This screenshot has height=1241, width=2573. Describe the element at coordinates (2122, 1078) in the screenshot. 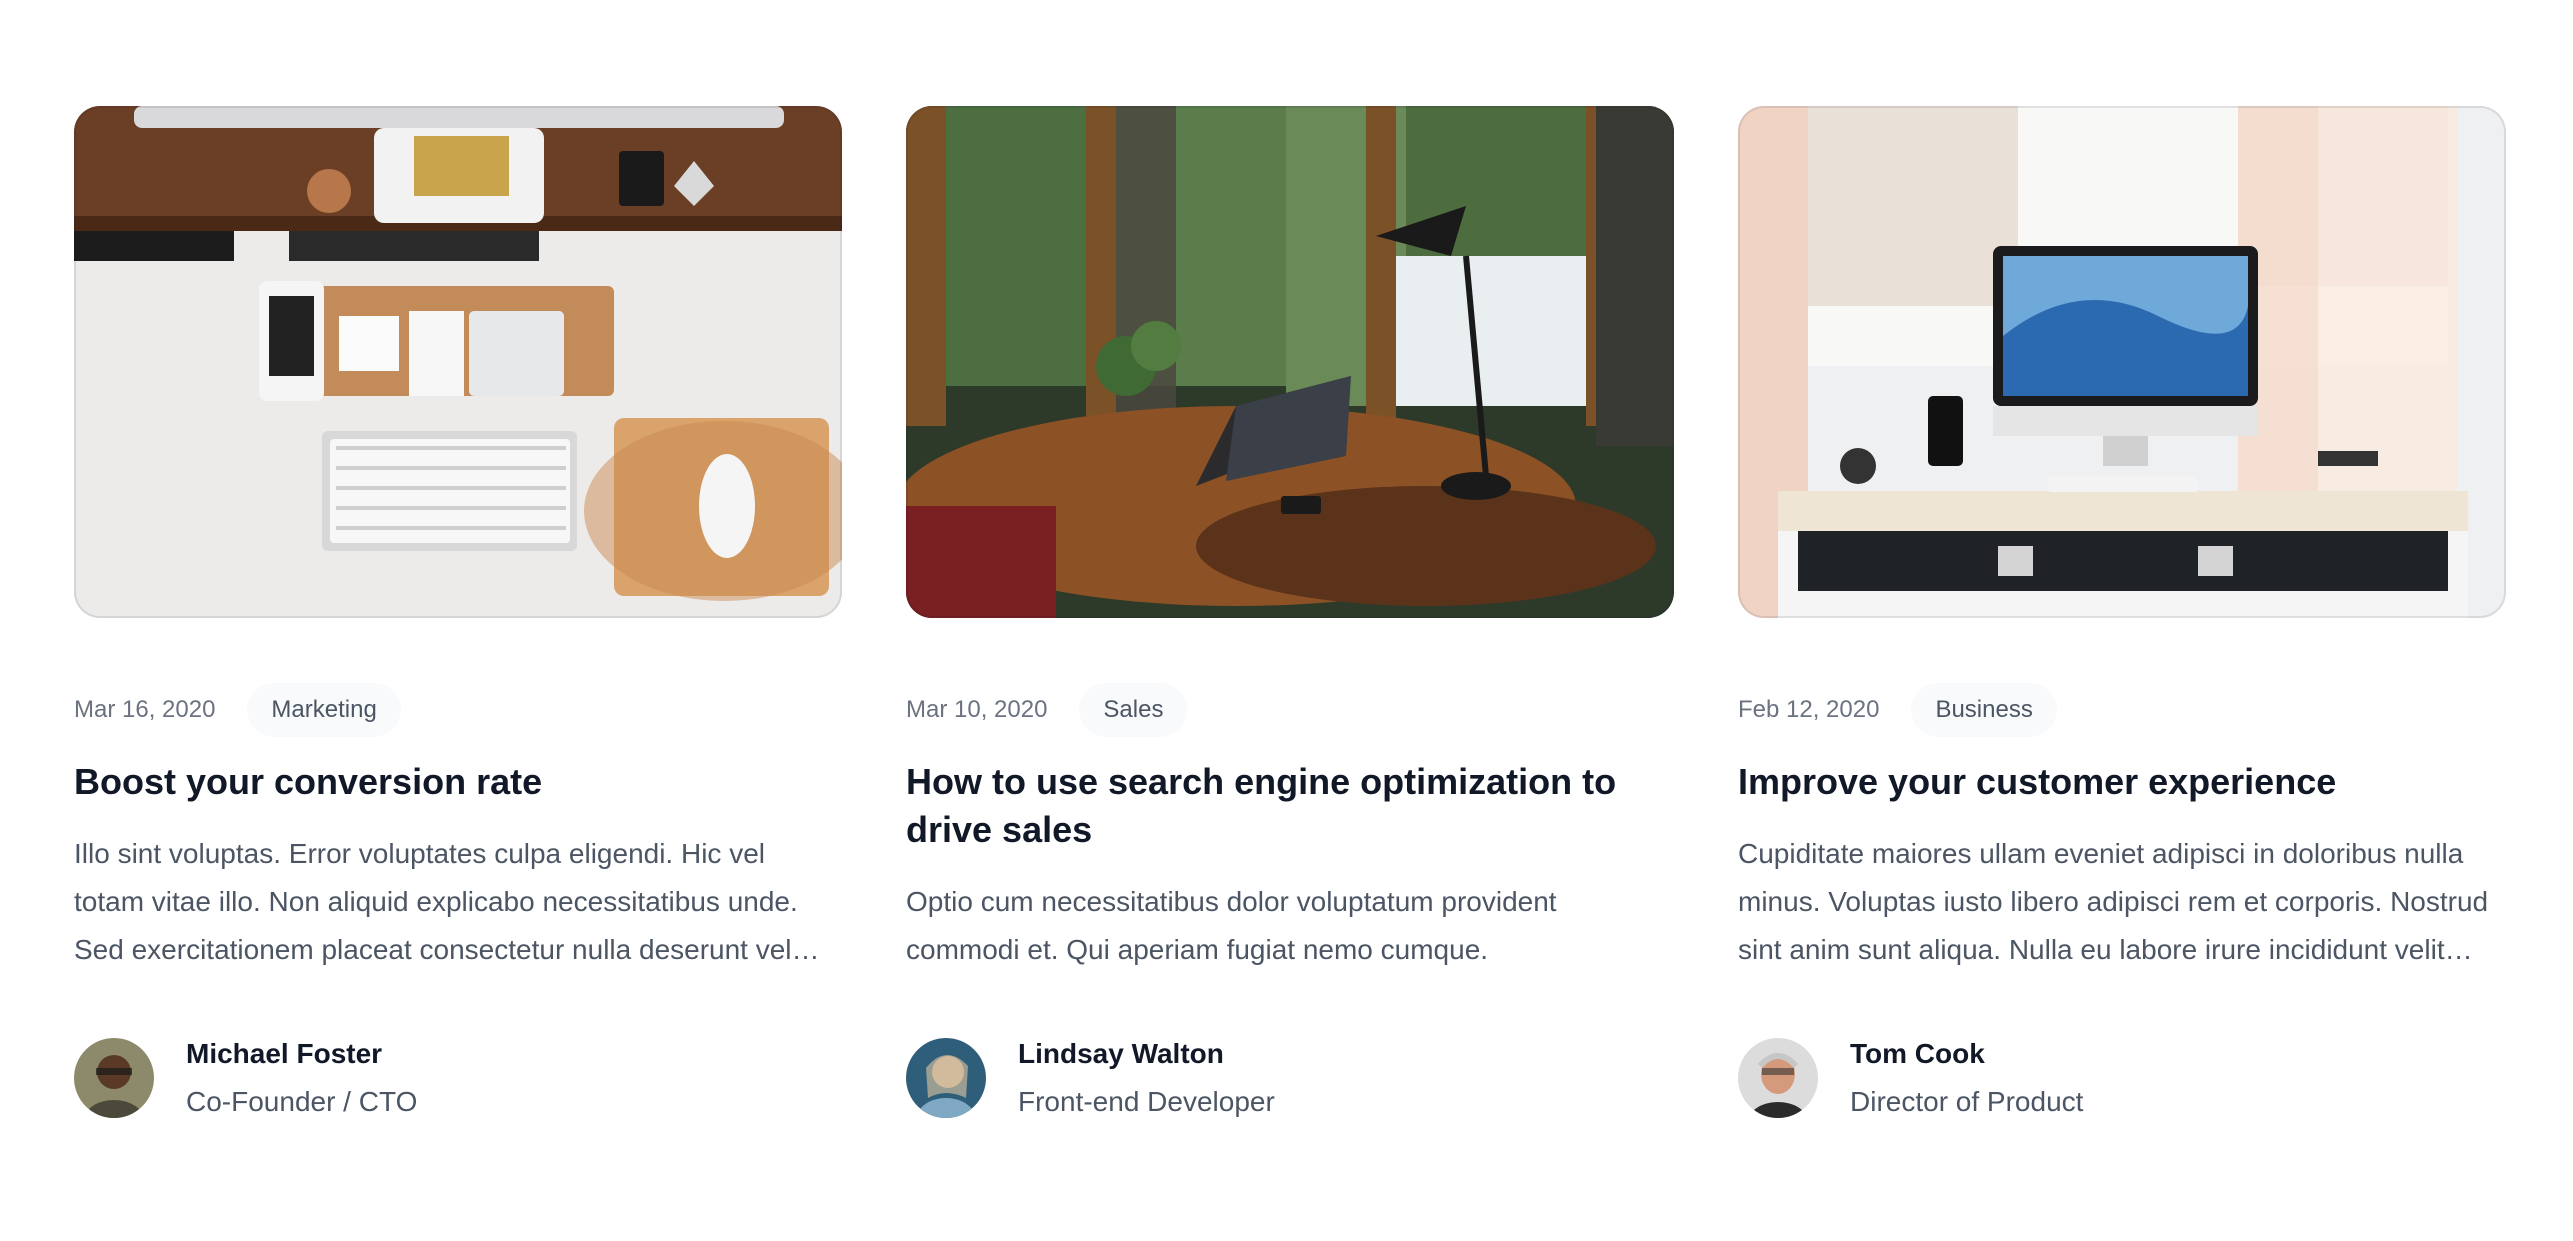

I see `post-author: Tom Cook Director of Product` at that location.